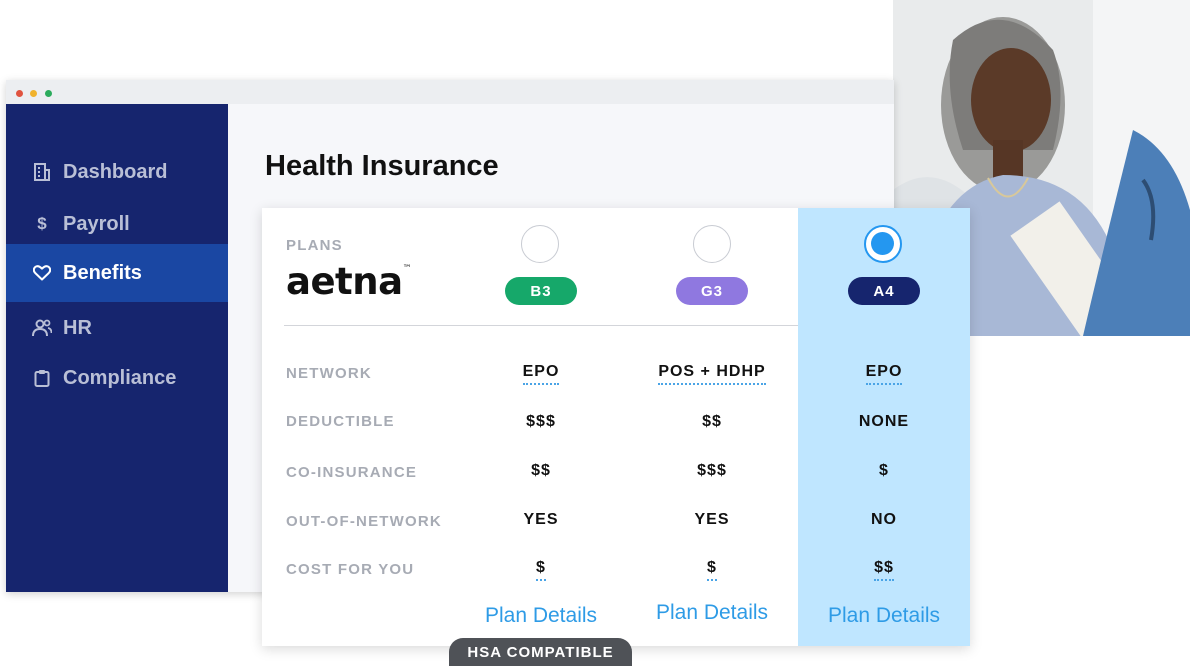 This screenshot has height=666, width=1190. I want to click on cost-a4: $$, so click(884, 570).